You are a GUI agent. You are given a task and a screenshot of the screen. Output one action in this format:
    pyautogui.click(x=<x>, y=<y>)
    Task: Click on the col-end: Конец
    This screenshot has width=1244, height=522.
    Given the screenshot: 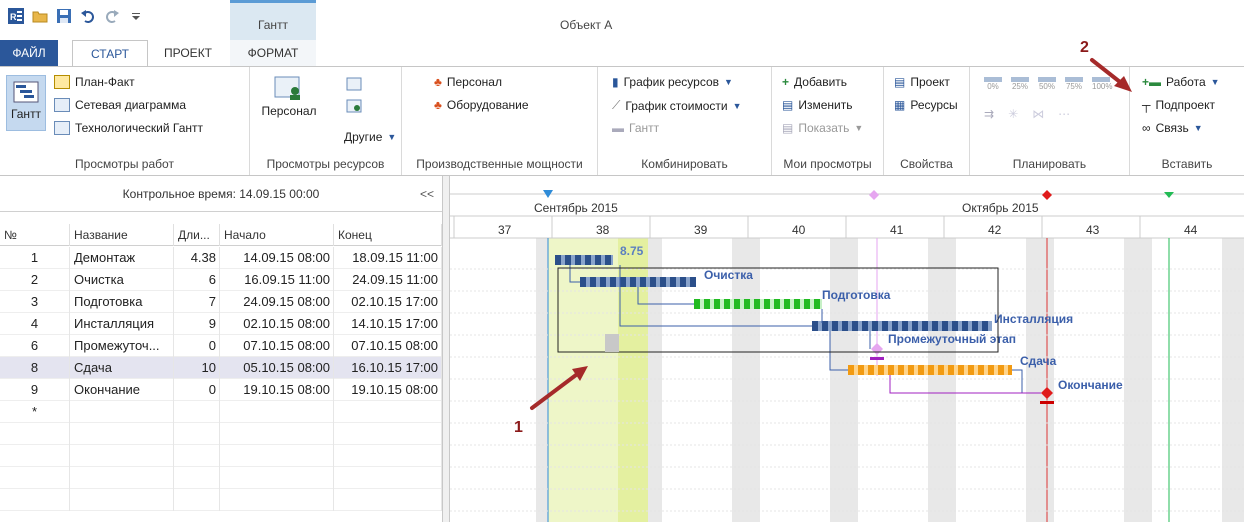 What is the action you would take?
    pyautogui.click(x=388, y=235)
    